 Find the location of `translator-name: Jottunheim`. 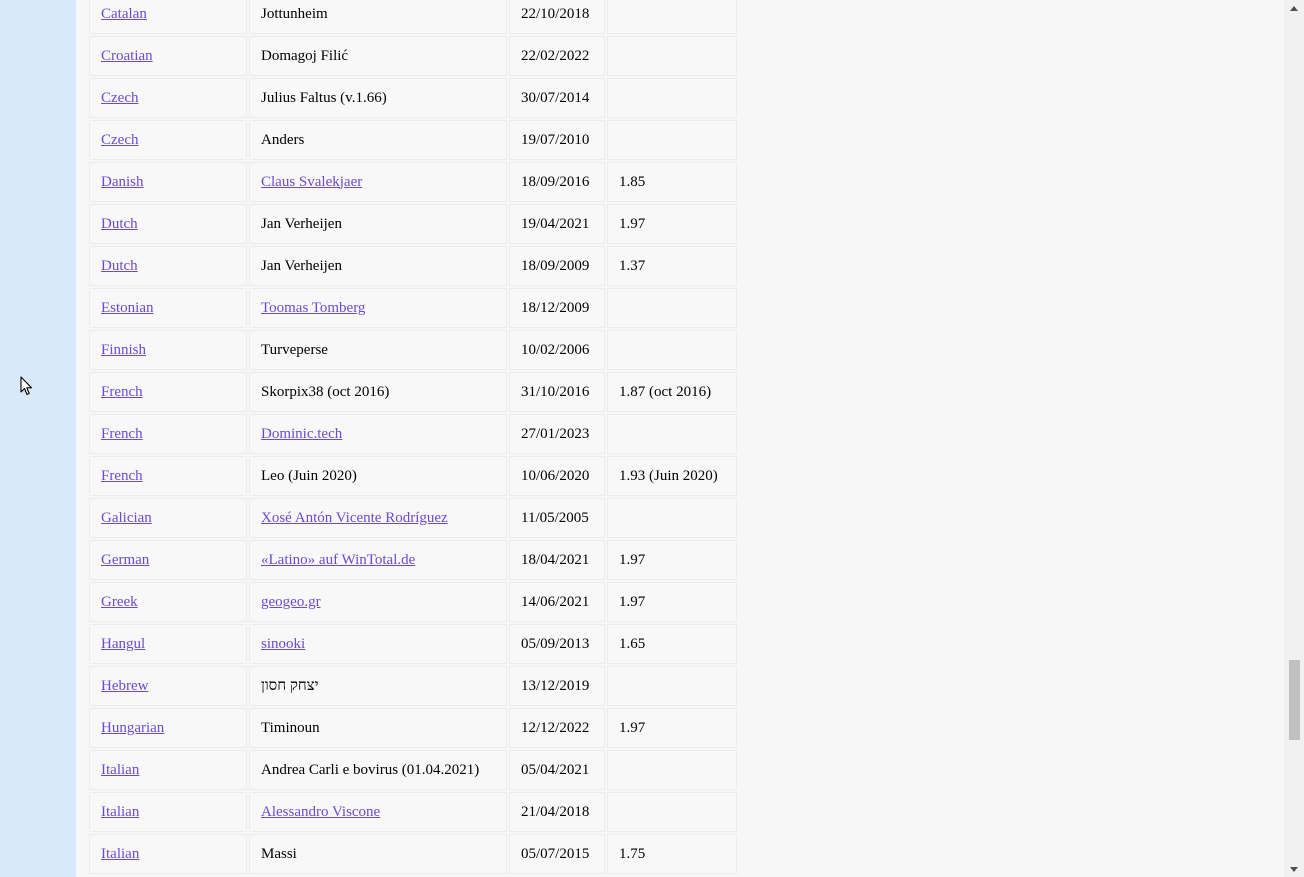

translator-name: Jottunheim is located at coordinates (294, 13).